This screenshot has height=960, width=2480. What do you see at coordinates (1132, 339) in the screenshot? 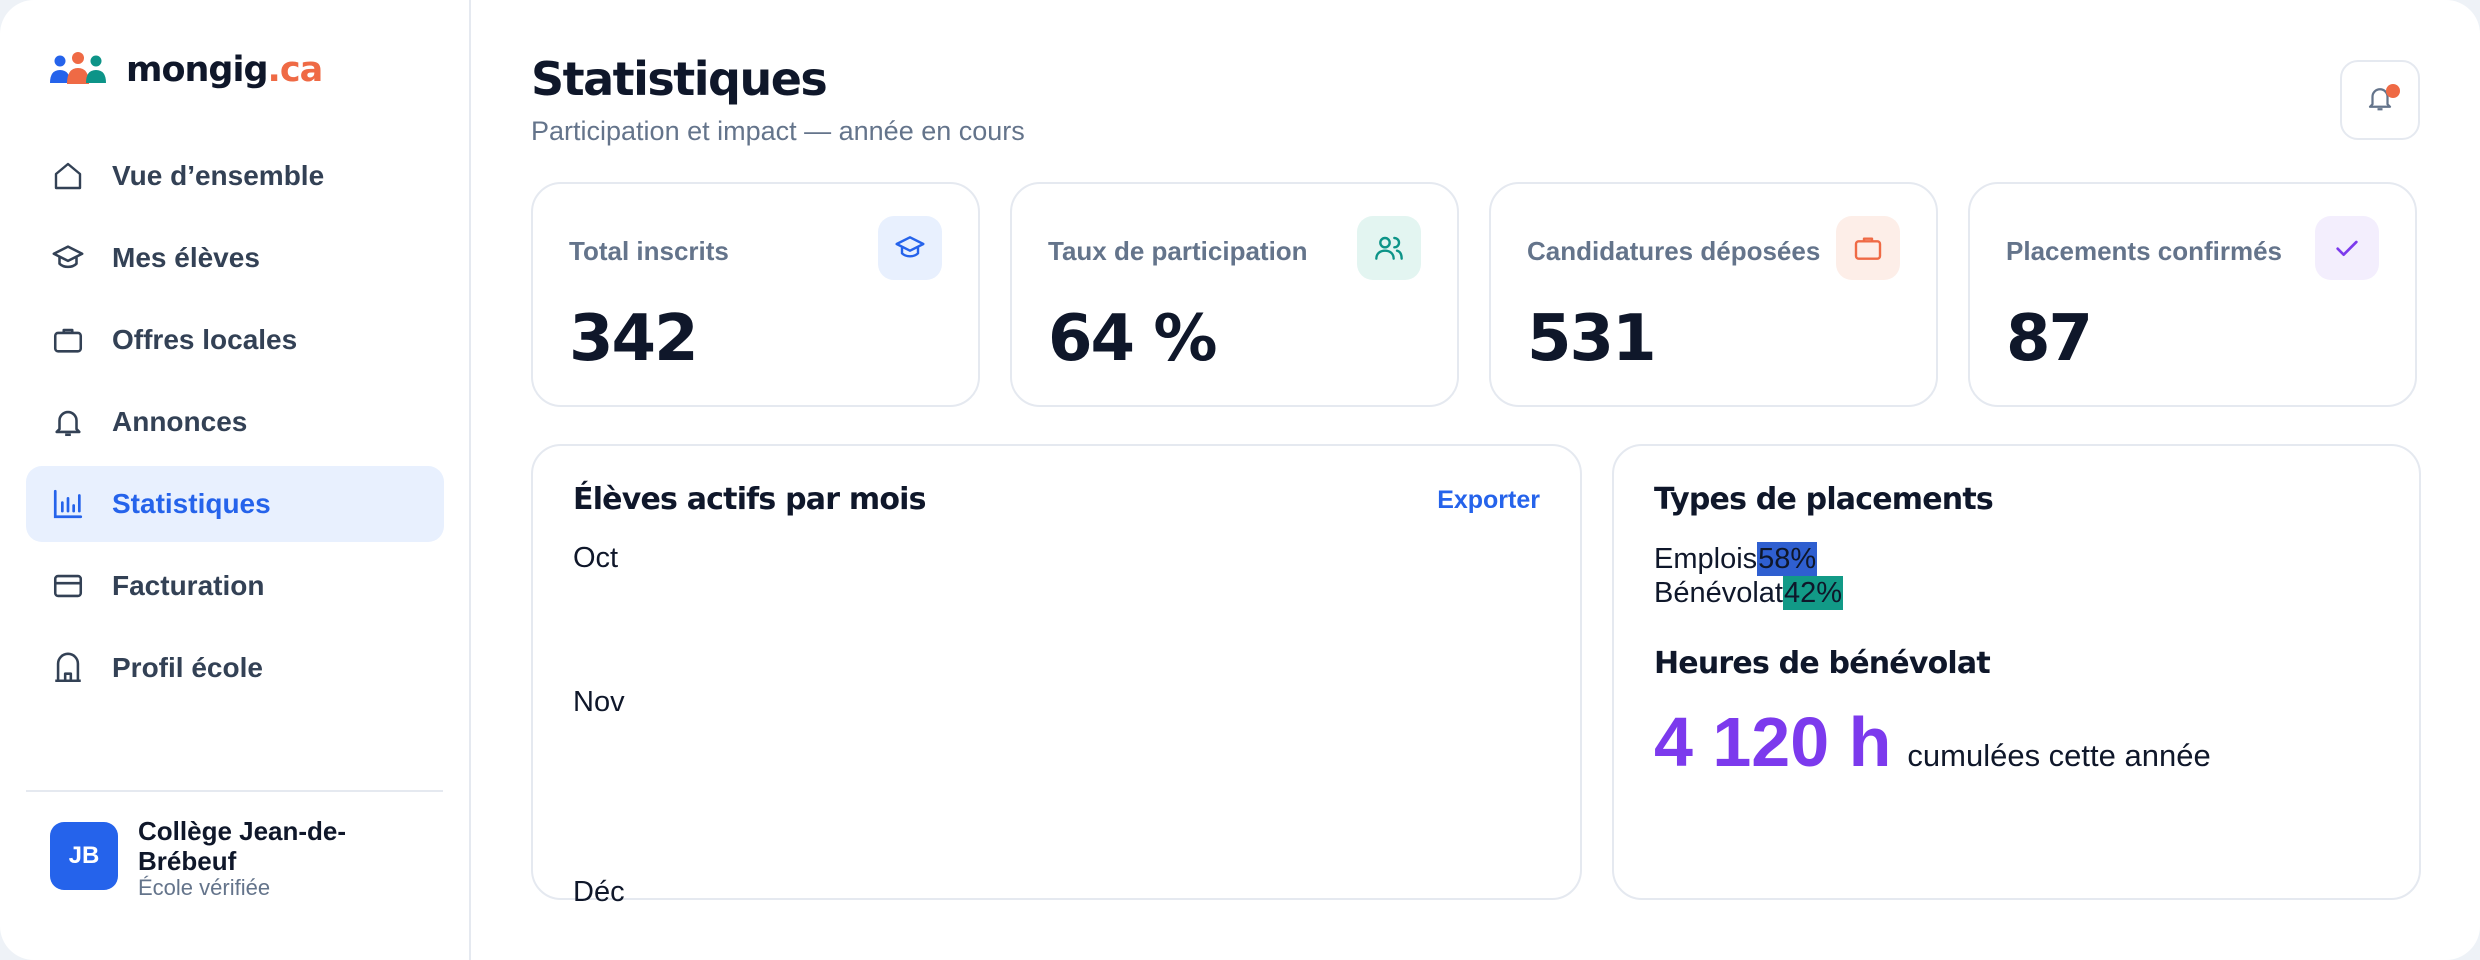
I see `stat-value: 64 %` at bounding box center [1132, 339].